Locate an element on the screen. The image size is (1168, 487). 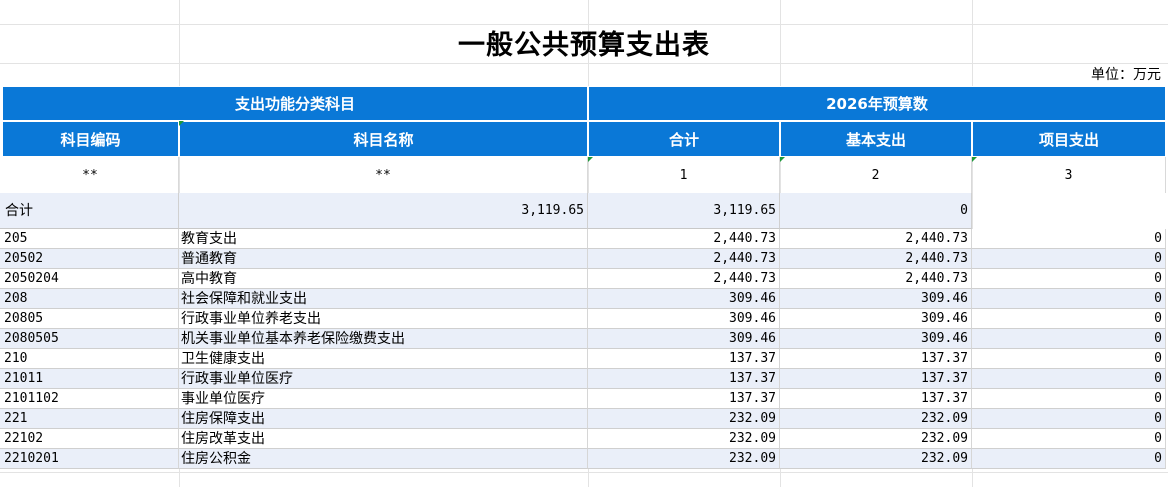
row-code-cell: 2101102 is located at coordinates (89, 399).